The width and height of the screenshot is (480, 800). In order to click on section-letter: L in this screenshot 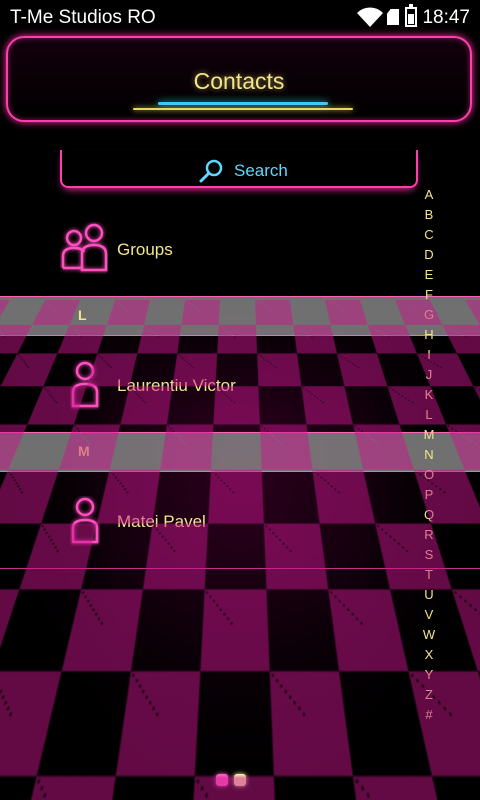, I will do `click(82, 315)`.